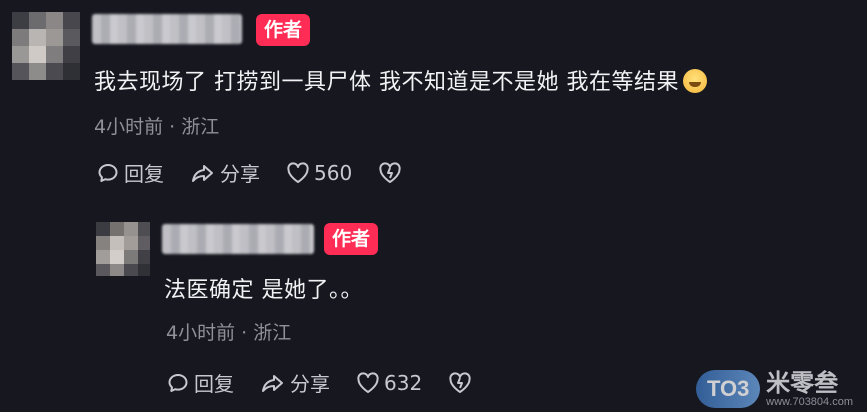 The image size is (867, 412). Describe the element at coordinates (802, 383) in the screenshot. I see `watermark-name: 米零叁` at that location.